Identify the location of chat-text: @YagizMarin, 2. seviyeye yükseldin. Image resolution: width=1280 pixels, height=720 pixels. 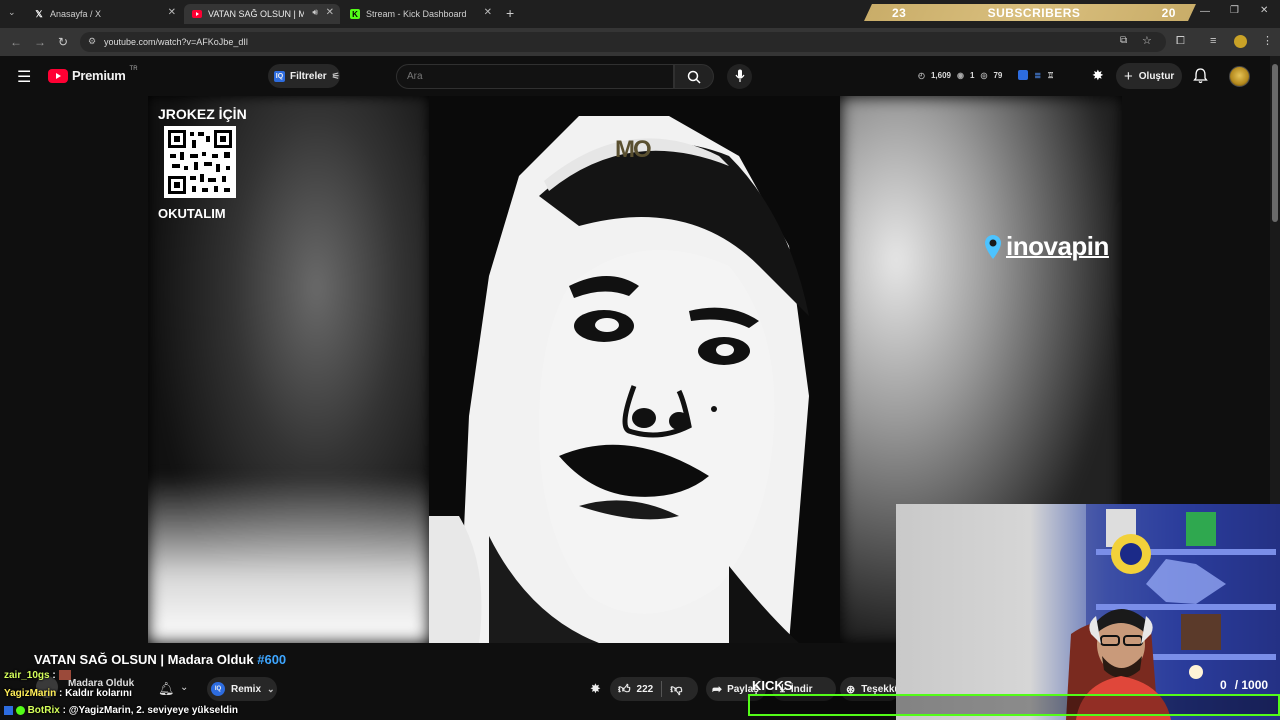
(153, 710).